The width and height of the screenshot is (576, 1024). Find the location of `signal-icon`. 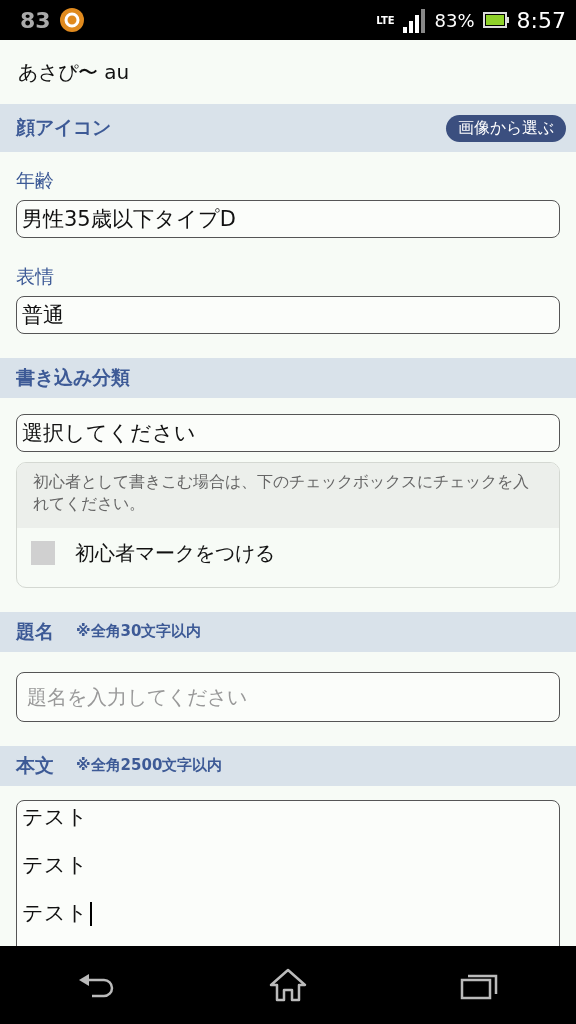

signal-icon is located at coordinates (414, 20).